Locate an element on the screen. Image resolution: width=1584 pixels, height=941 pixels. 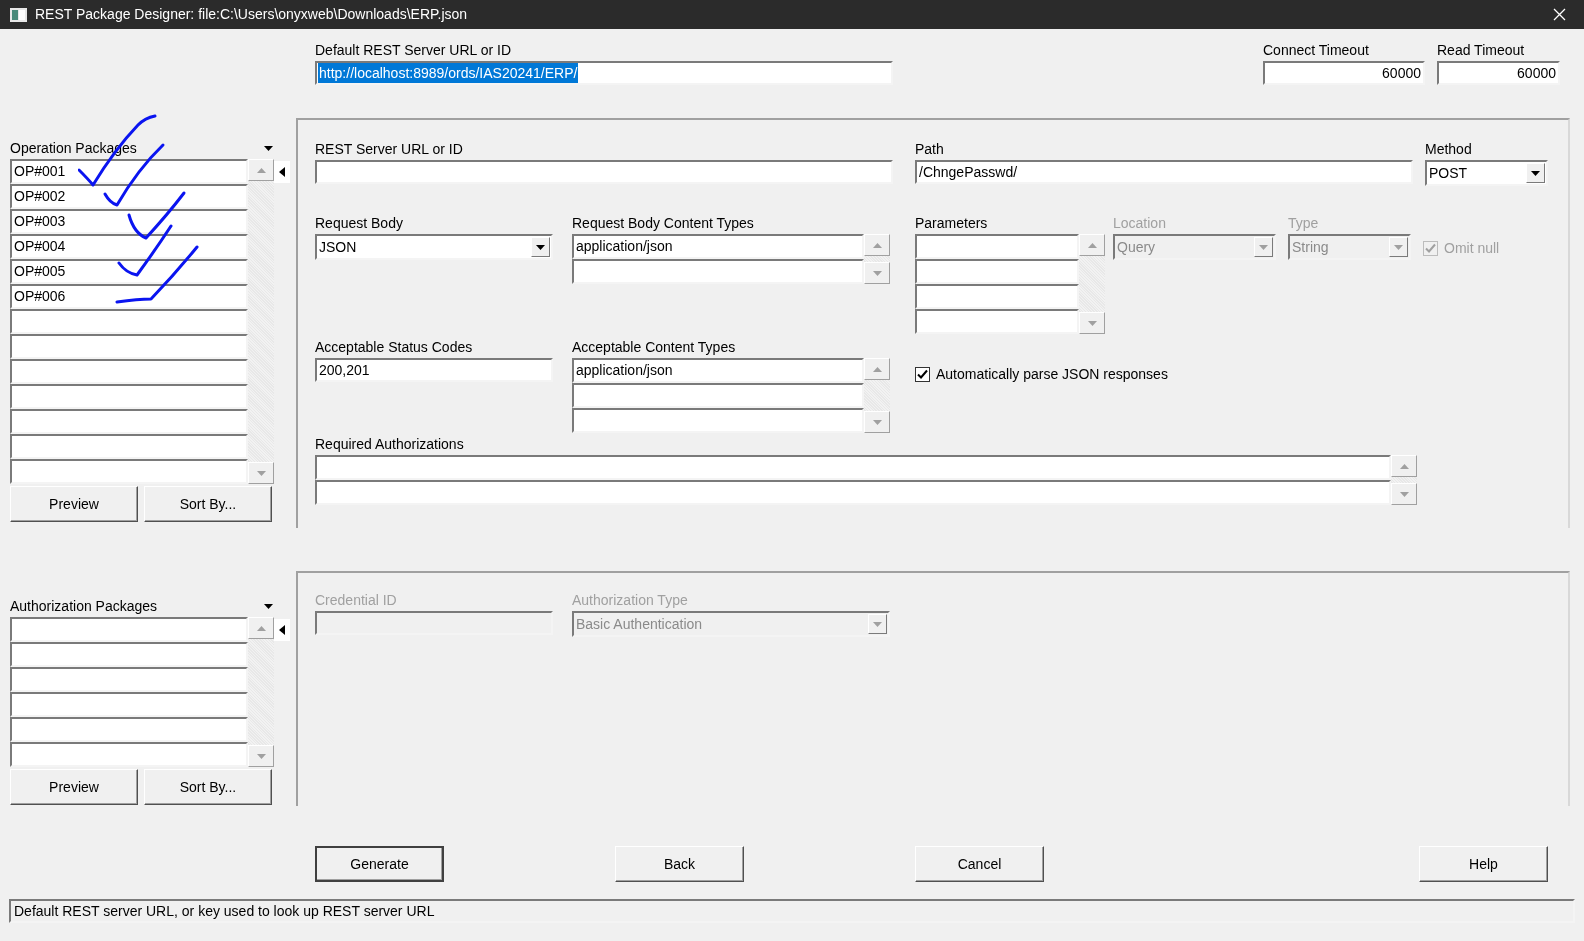
list-row: OP#002 is located at coordinates (129, 196).